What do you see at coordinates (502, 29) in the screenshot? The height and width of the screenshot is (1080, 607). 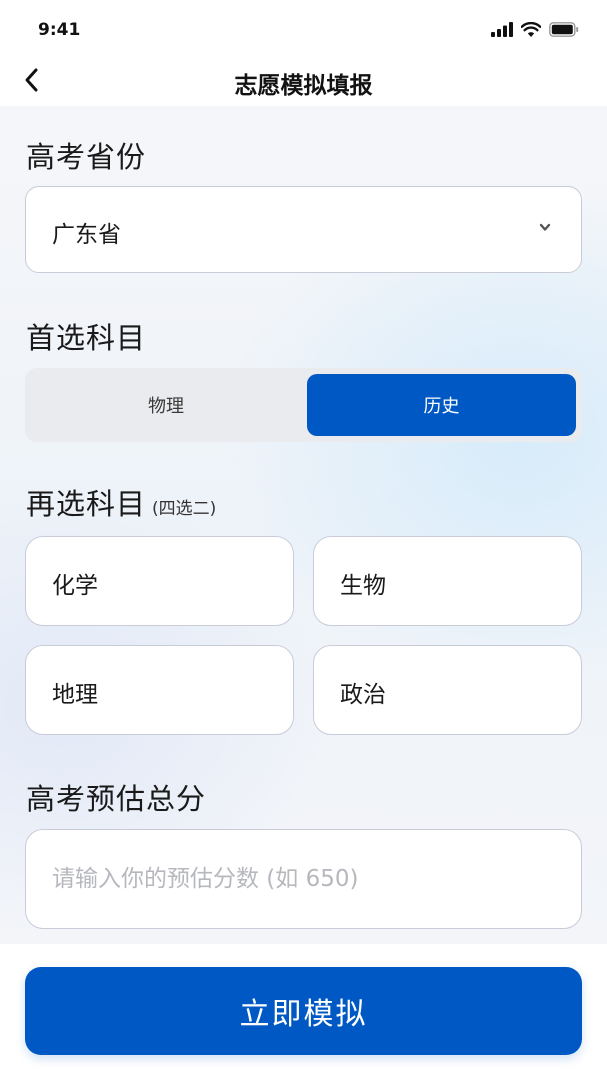 I see `cellular-signal-icon` at bounding box center [502, 29].